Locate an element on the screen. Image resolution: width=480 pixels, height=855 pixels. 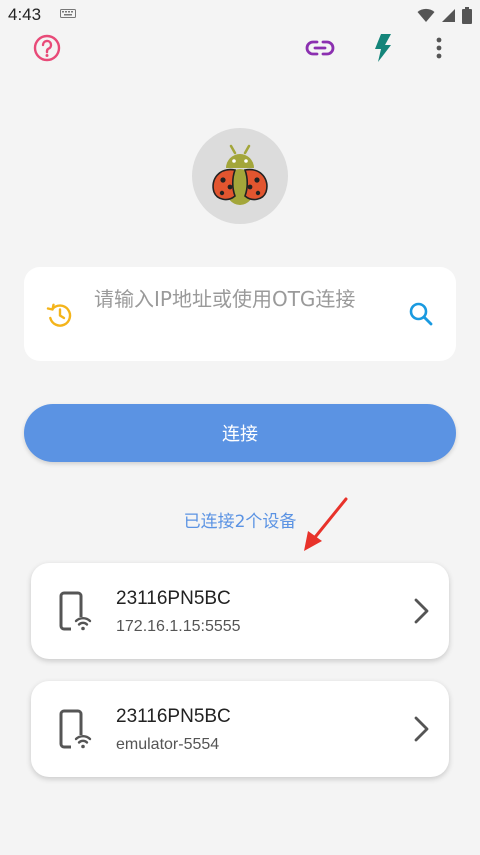
history-icon is located at coordinates (59, 315).